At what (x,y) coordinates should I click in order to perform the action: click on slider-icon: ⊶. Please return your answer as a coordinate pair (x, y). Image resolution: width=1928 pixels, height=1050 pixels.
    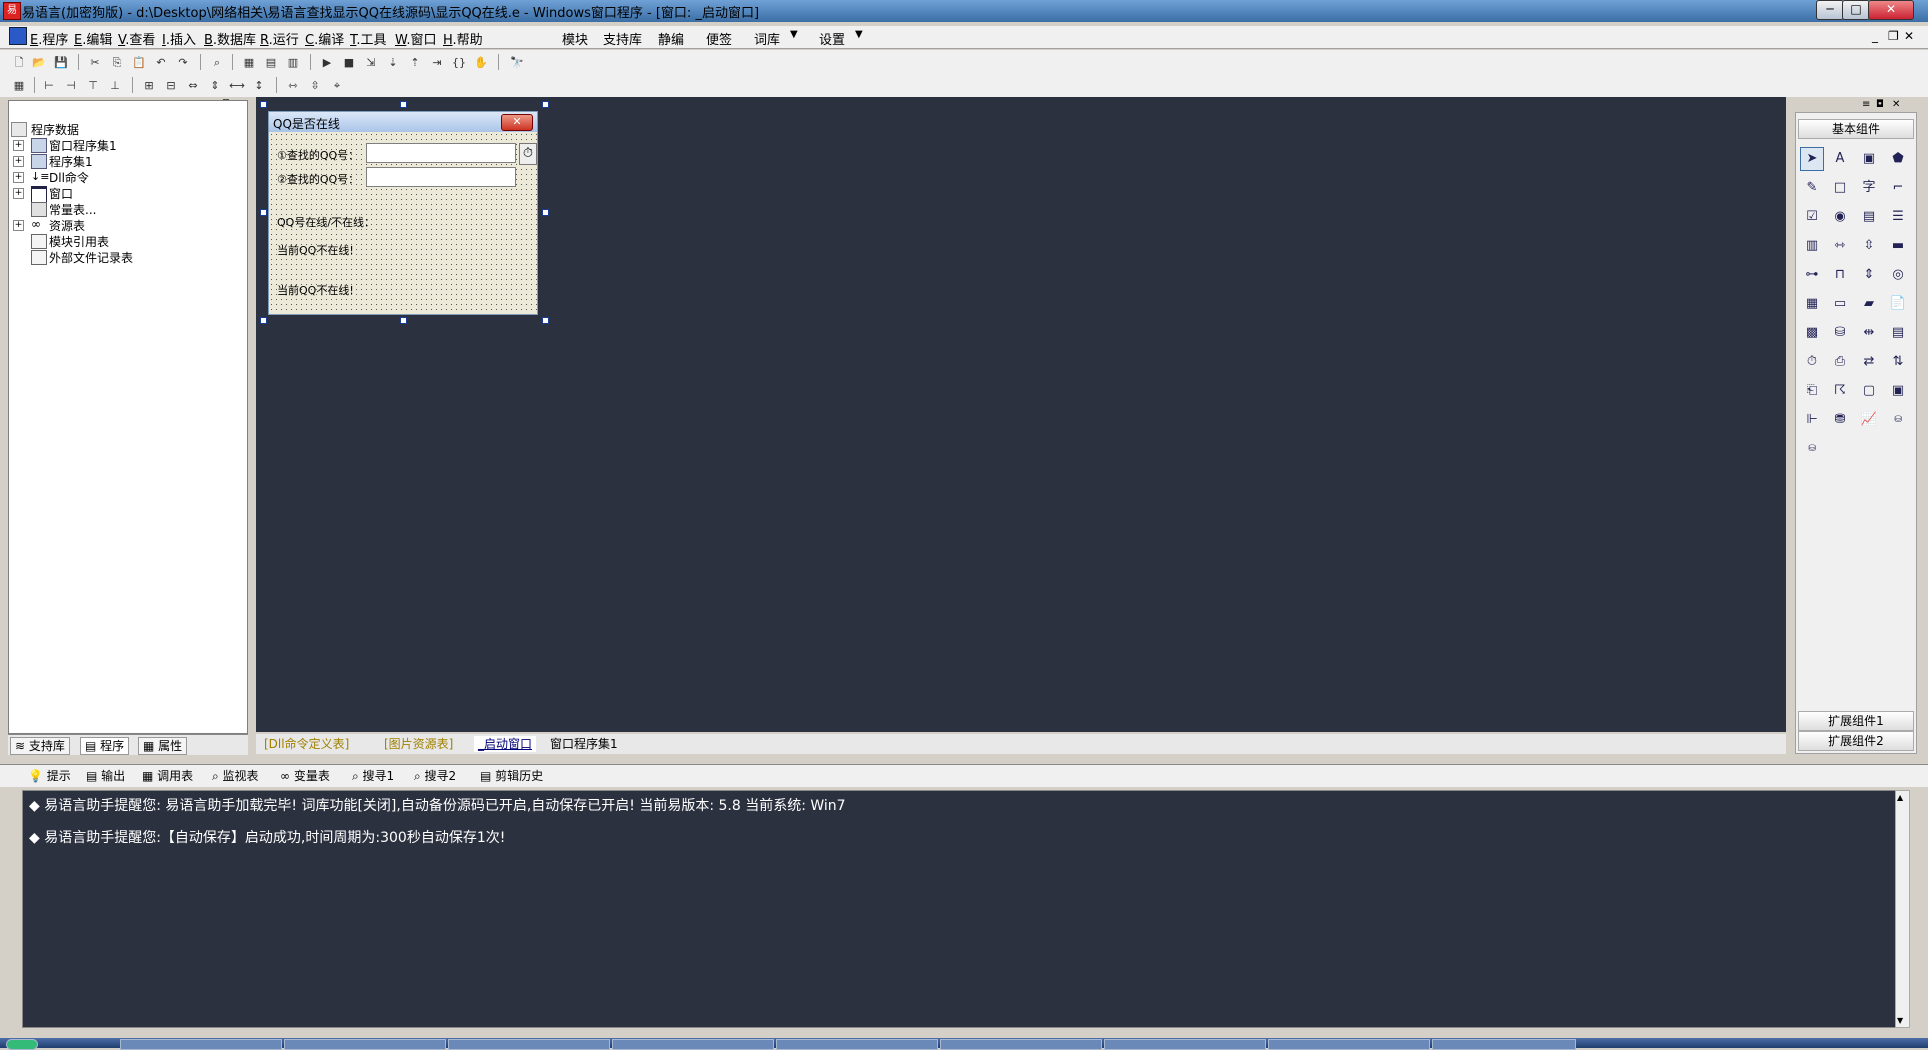
    Looking at the image, I should click on (1812, 275).